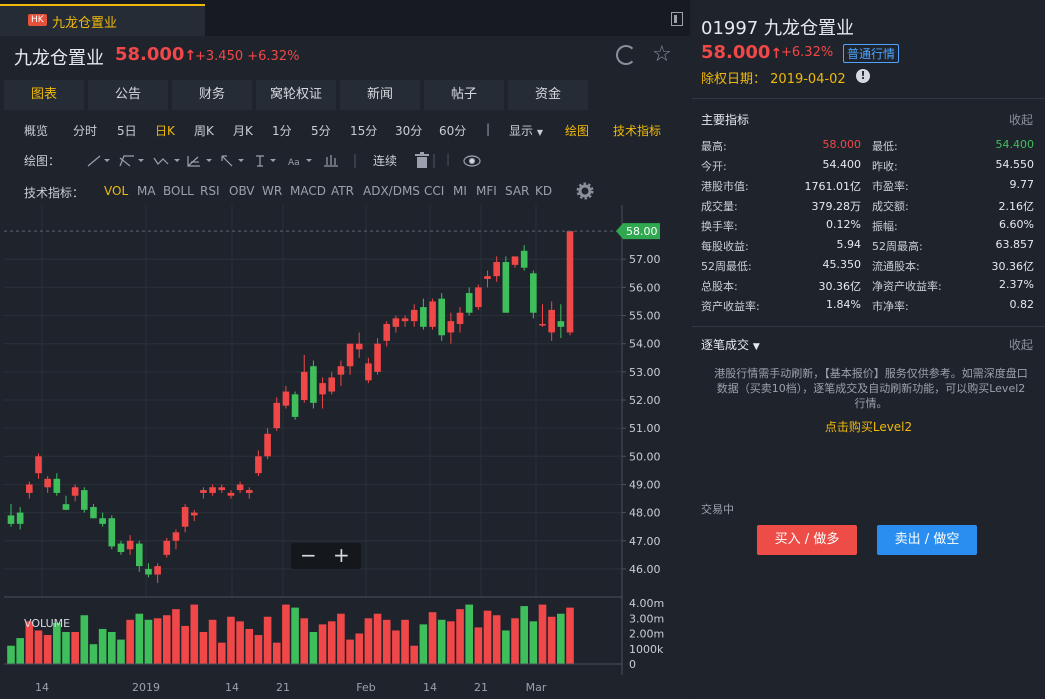  Describe the element at coordinates (321, 130) in the screenshot. I see `period-7: 5分` at that location.